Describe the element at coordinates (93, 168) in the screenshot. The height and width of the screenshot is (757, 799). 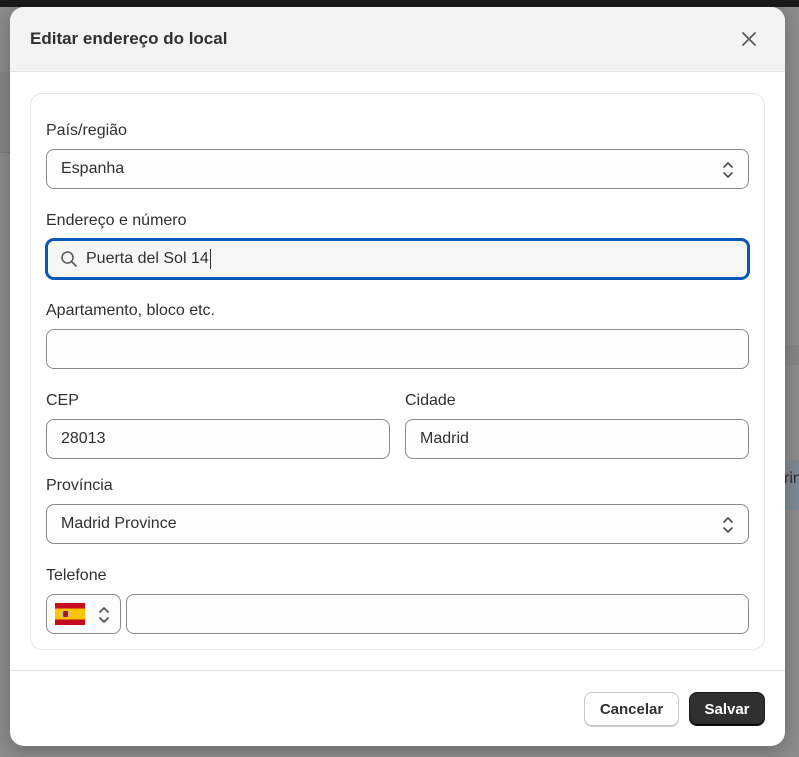
I see `country-value: Espanha` at that location.